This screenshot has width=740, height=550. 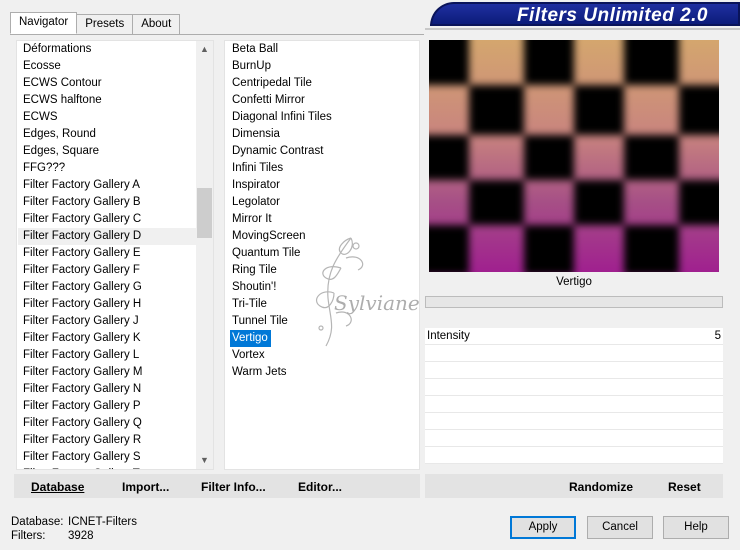 What do you see at coordinates (321, 372) in the screenshot?
I see `filter-item: Warm Jets` at bounding box center [321, 372].